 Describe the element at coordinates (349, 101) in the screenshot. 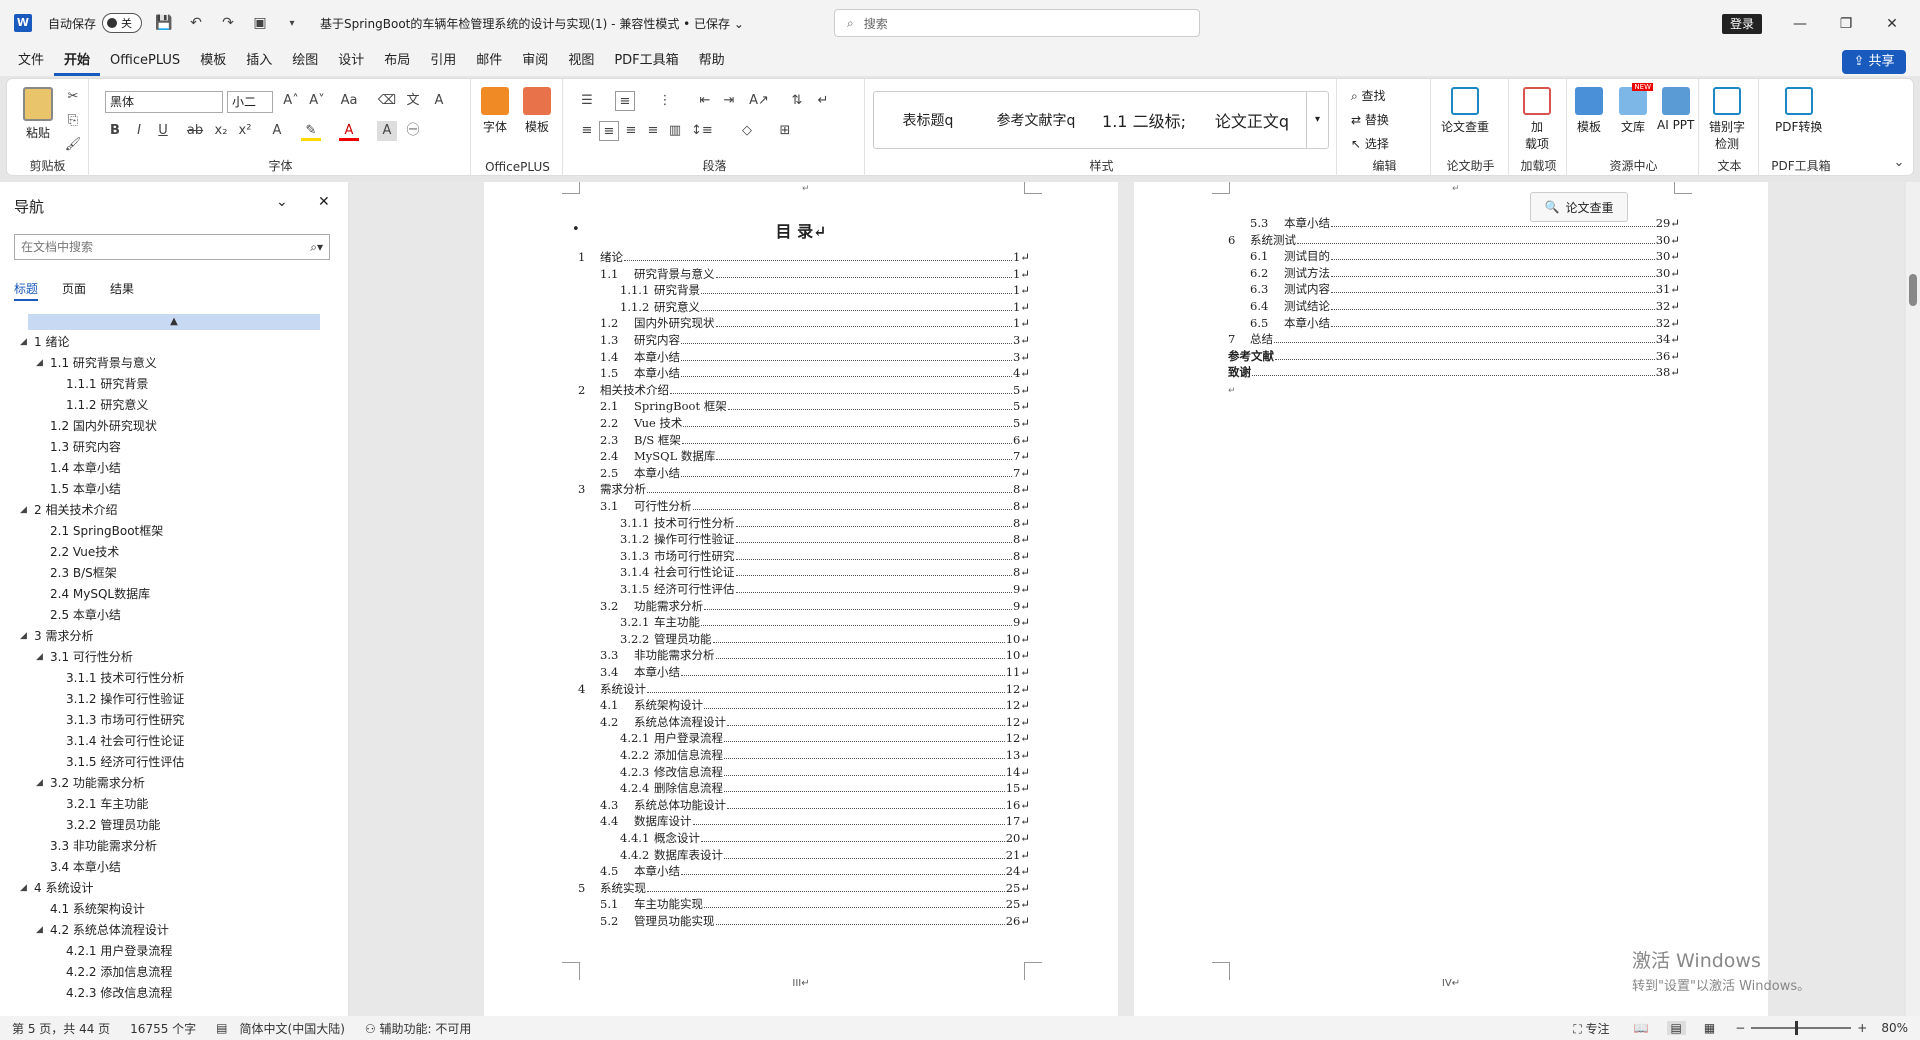

I see `change-case-icon: Aa` at that location.